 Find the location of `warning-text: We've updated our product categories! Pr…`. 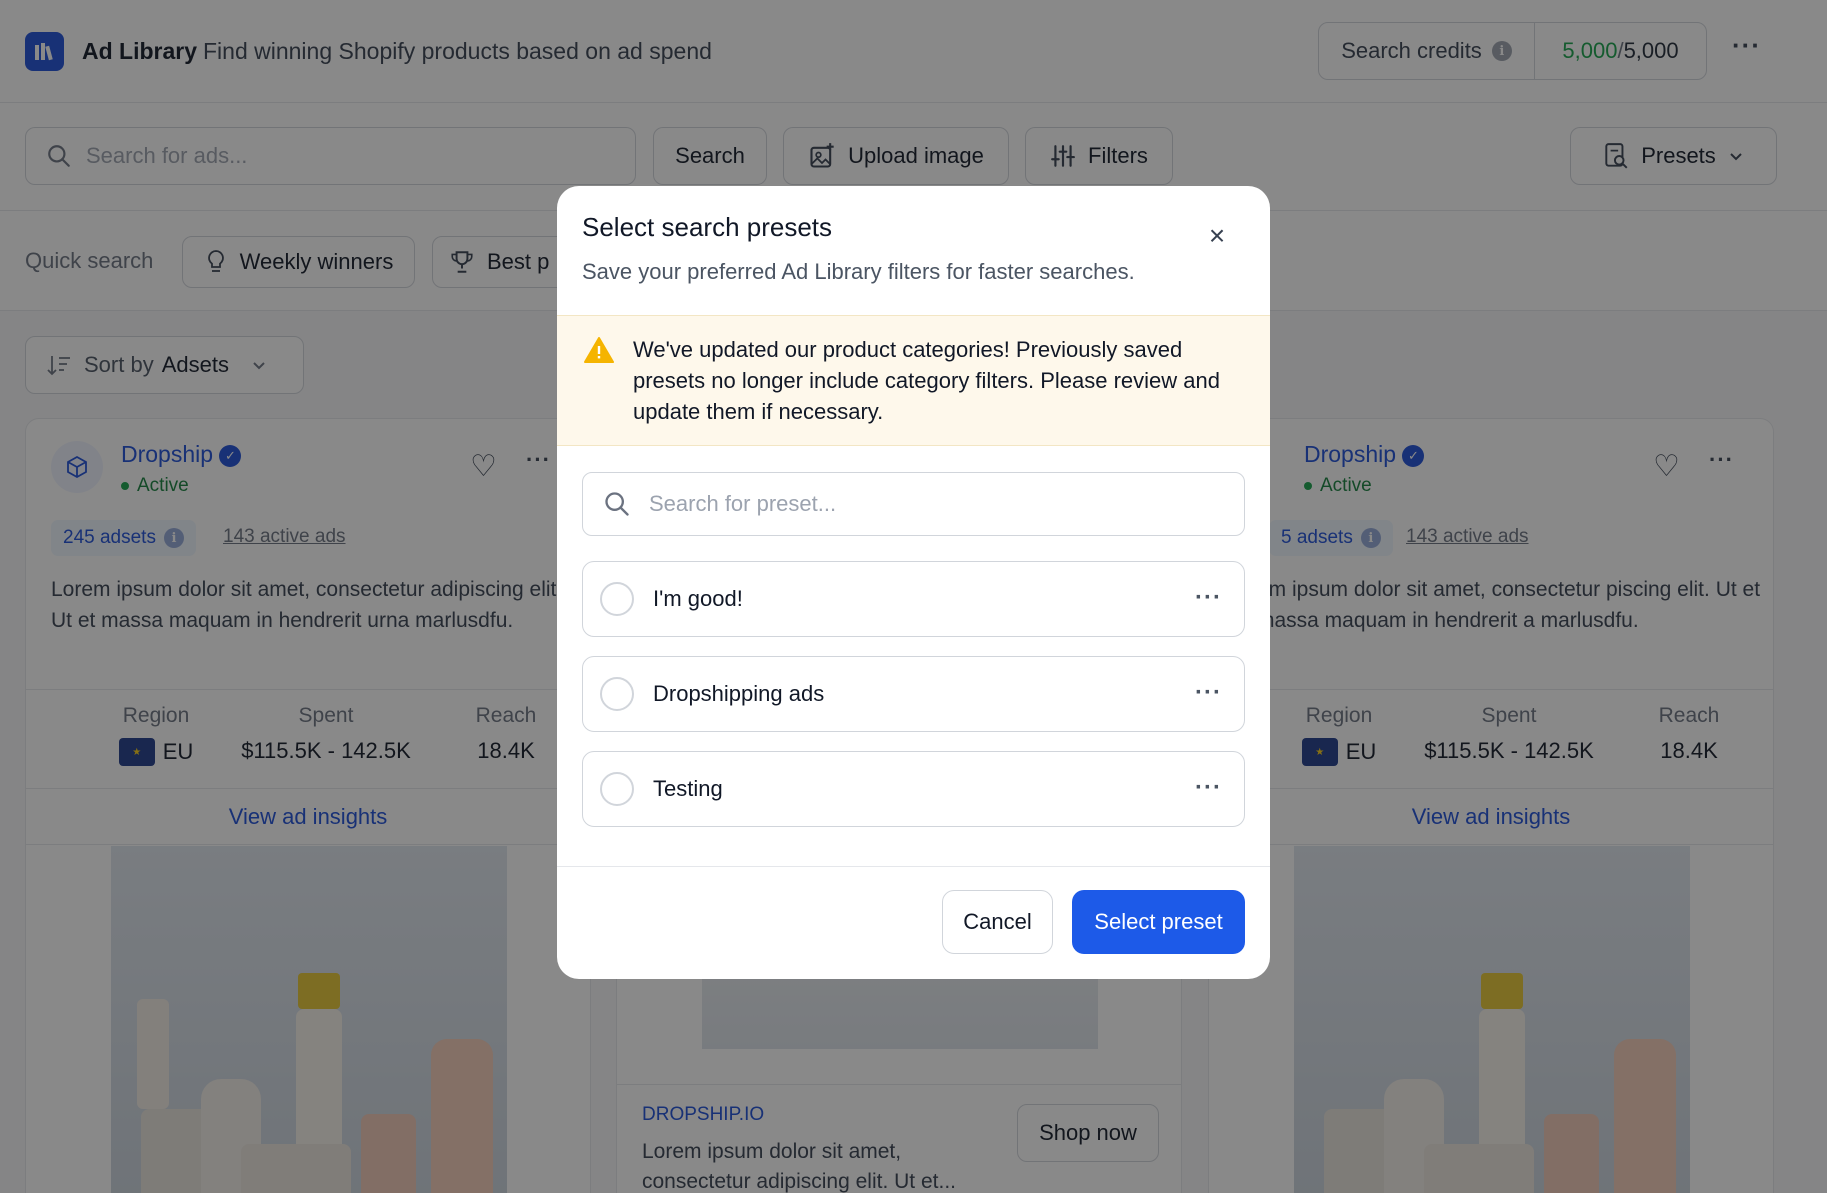

warning-text: We've updated our product categories! Pr… is located at coordinates (926, 380).